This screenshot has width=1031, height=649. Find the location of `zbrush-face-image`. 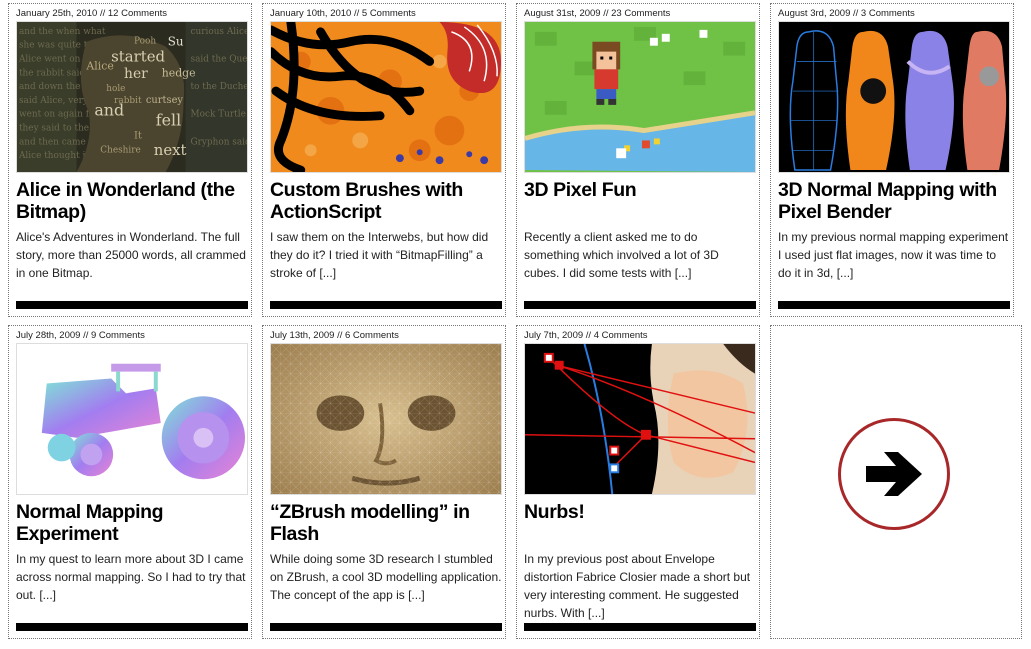

zbrush-face-image is located at coordinates (386, 419).